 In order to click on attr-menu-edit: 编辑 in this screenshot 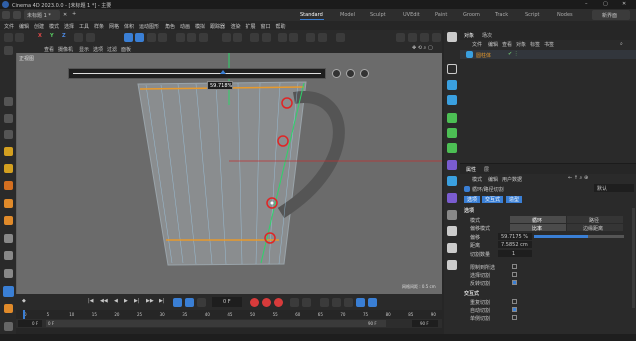, I will do `click(493, 179)`.